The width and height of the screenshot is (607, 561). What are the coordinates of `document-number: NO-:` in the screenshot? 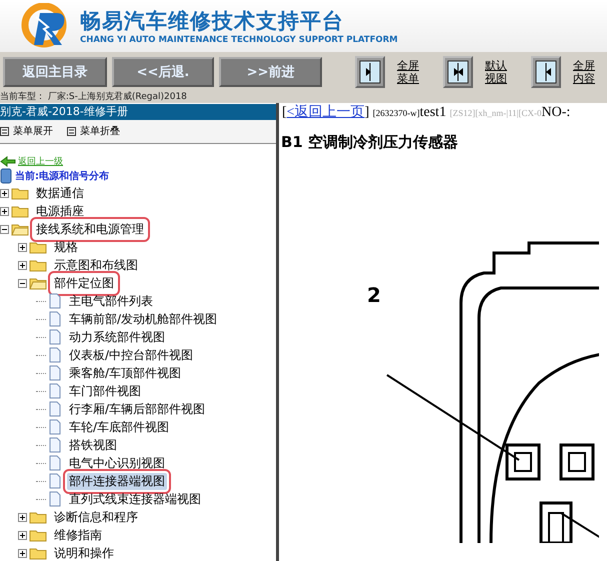 It's located at (555, 112).